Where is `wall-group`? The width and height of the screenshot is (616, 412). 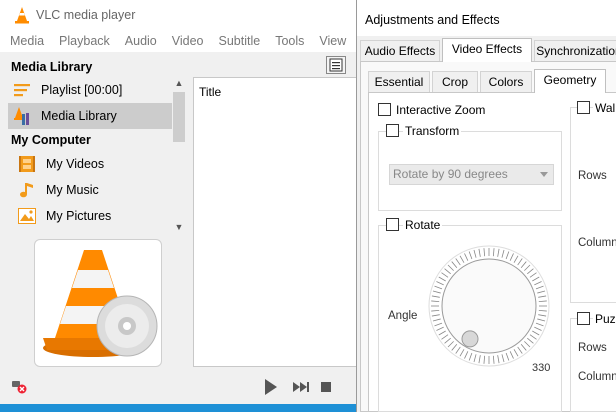 wall-group is located at coordinates (593, 205).